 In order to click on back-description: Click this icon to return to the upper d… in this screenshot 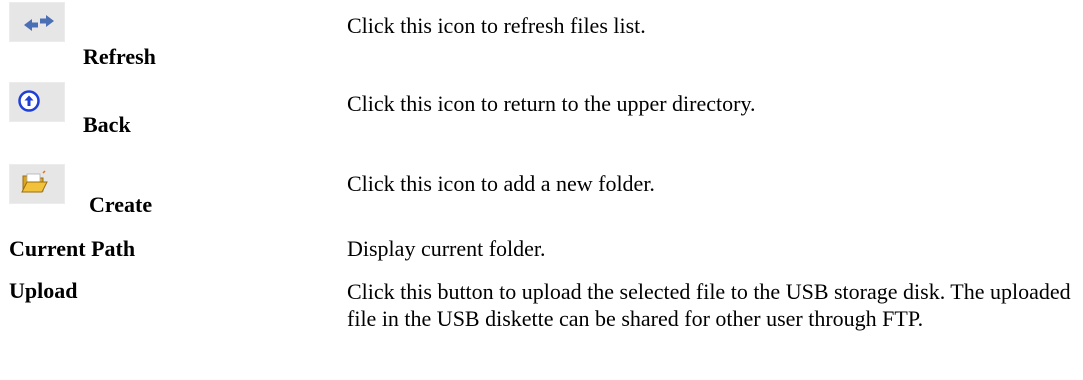, I will do `click(551, 103)`.